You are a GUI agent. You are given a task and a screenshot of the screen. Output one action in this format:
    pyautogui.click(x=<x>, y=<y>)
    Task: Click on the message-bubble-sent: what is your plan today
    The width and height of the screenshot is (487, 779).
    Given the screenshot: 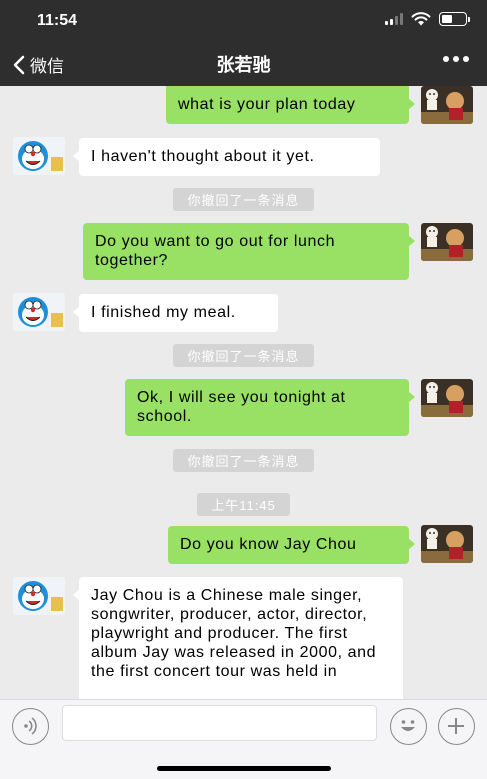 What is the action you would take?
    pyautogui.click(x=290, y=105)
    